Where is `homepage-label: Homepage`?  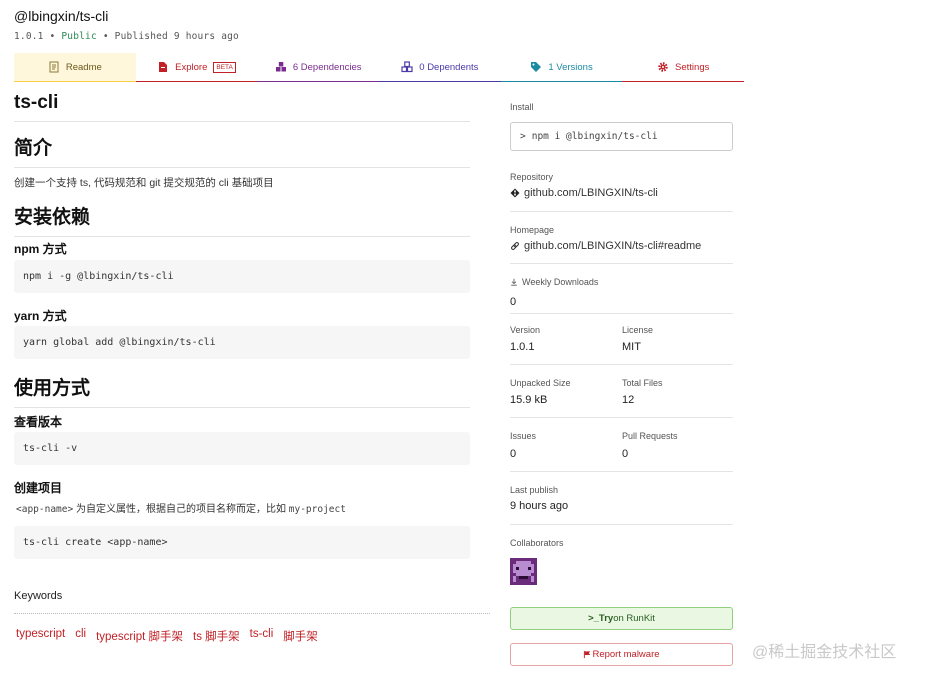 homepage-label: Homepage is located at coordinates (532, 230).